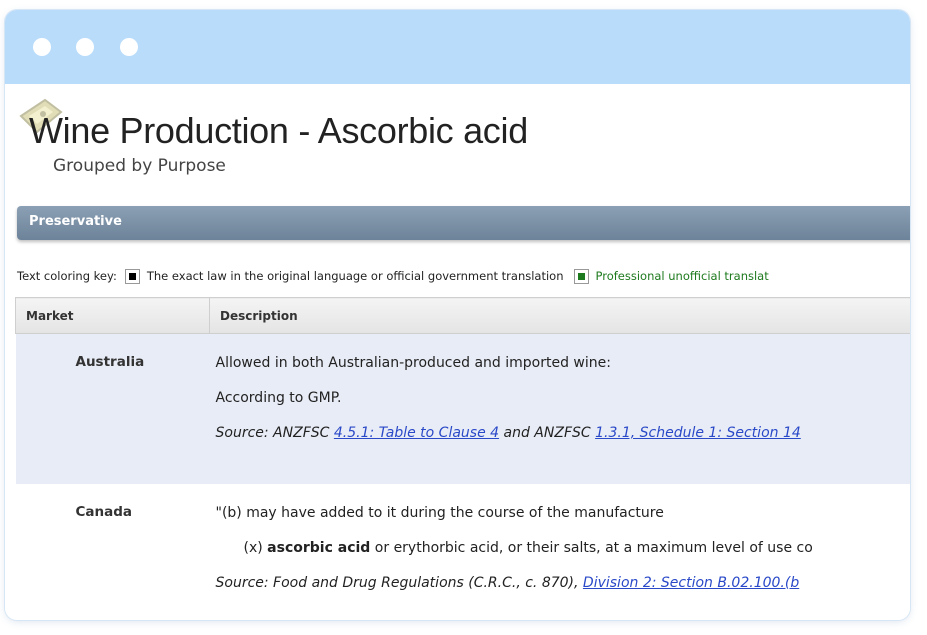 This screenshot has width=927, height=635. What do you see at coordinates (132, 276) in the screenshot?
I see `black-swatch-icon` at bounding box center [132, 276].